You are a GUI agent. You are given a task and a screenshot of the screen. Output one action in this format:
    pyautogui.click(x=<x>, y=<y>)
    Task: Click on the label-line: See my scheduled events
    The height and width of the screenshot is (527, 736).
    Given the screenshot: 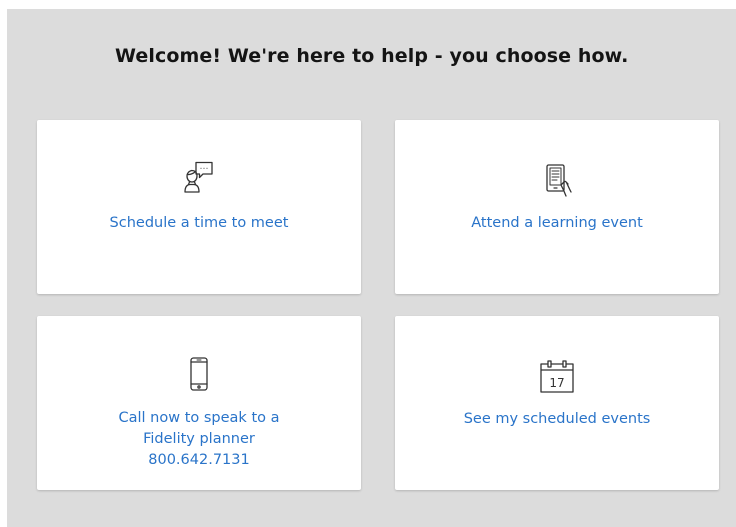 What is the action you would take?
    pyautogui.click(x=557, y=419)
    